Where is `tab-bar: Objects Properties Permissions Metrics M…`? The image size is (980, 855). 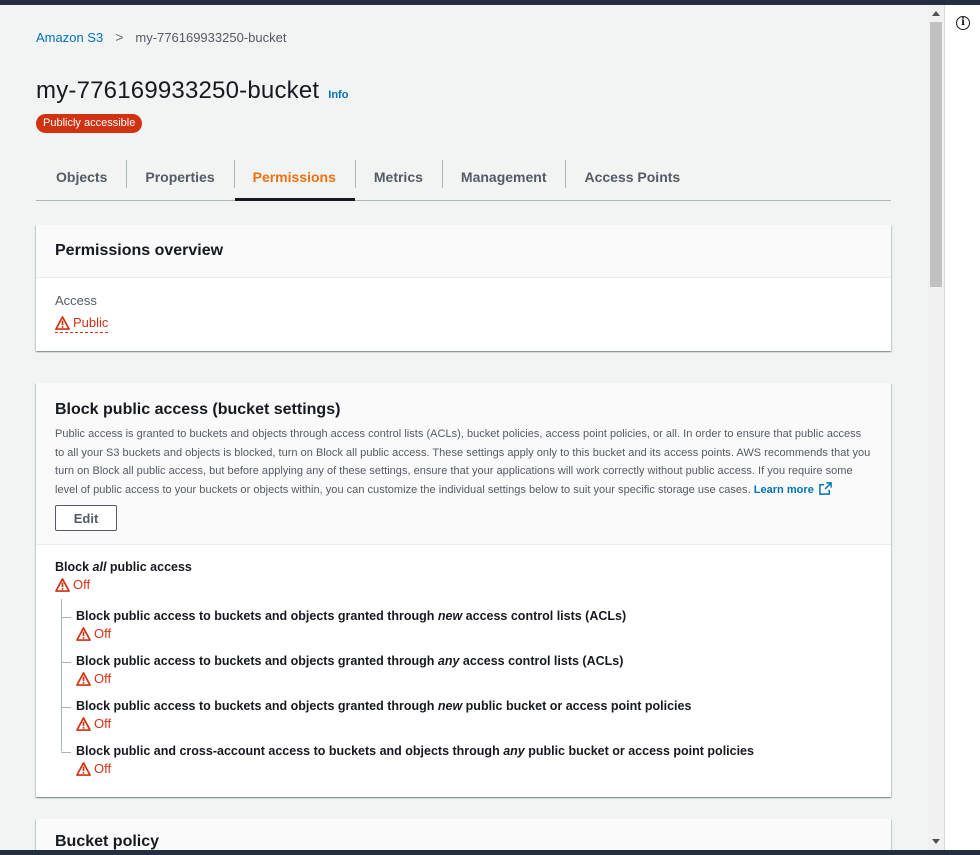 tab-bar: Objects Properties Permissions Metrics M… is located at coordinates (463, 177).